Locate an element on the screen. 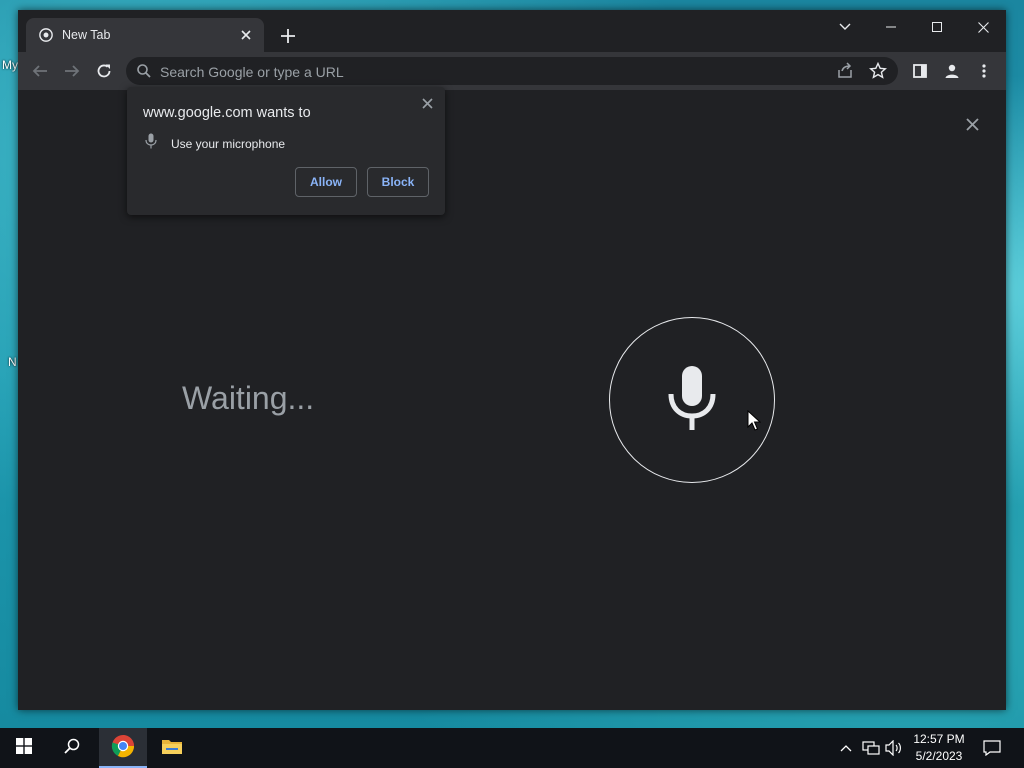 The height and width of the screenshot is (768, 1024). toolbar is located at coordinates (512, 71).